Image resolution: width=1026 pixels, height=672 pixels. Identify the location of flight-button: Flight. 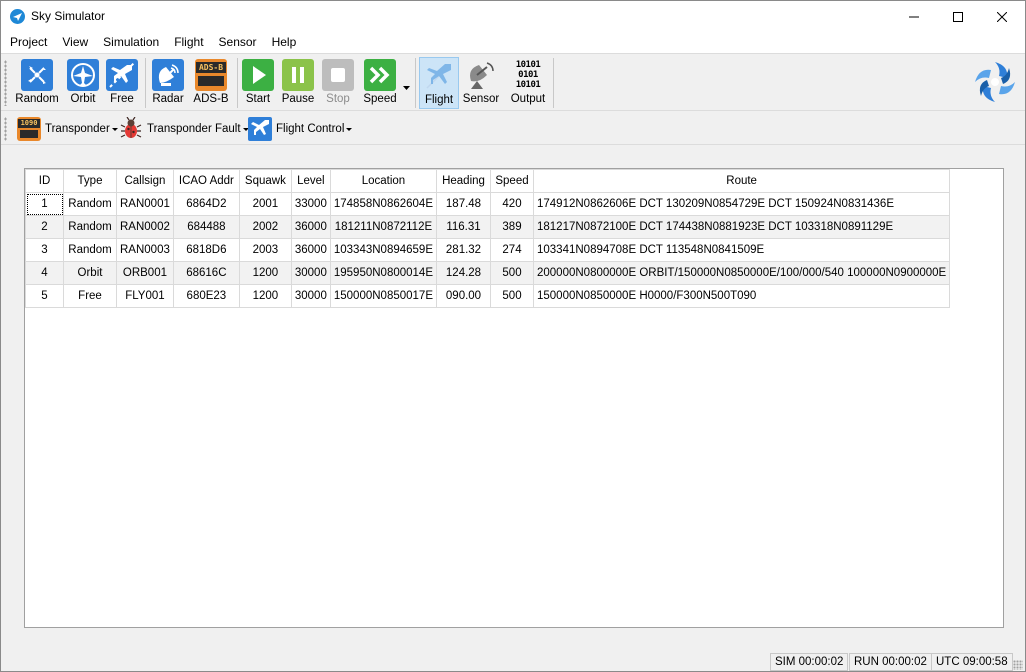
(439, 83).